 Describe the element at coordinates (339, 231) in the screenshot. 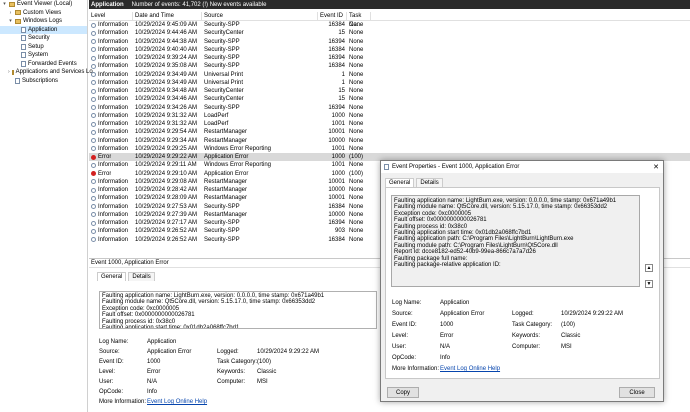

I see `cell-event-id: 903` at that location.